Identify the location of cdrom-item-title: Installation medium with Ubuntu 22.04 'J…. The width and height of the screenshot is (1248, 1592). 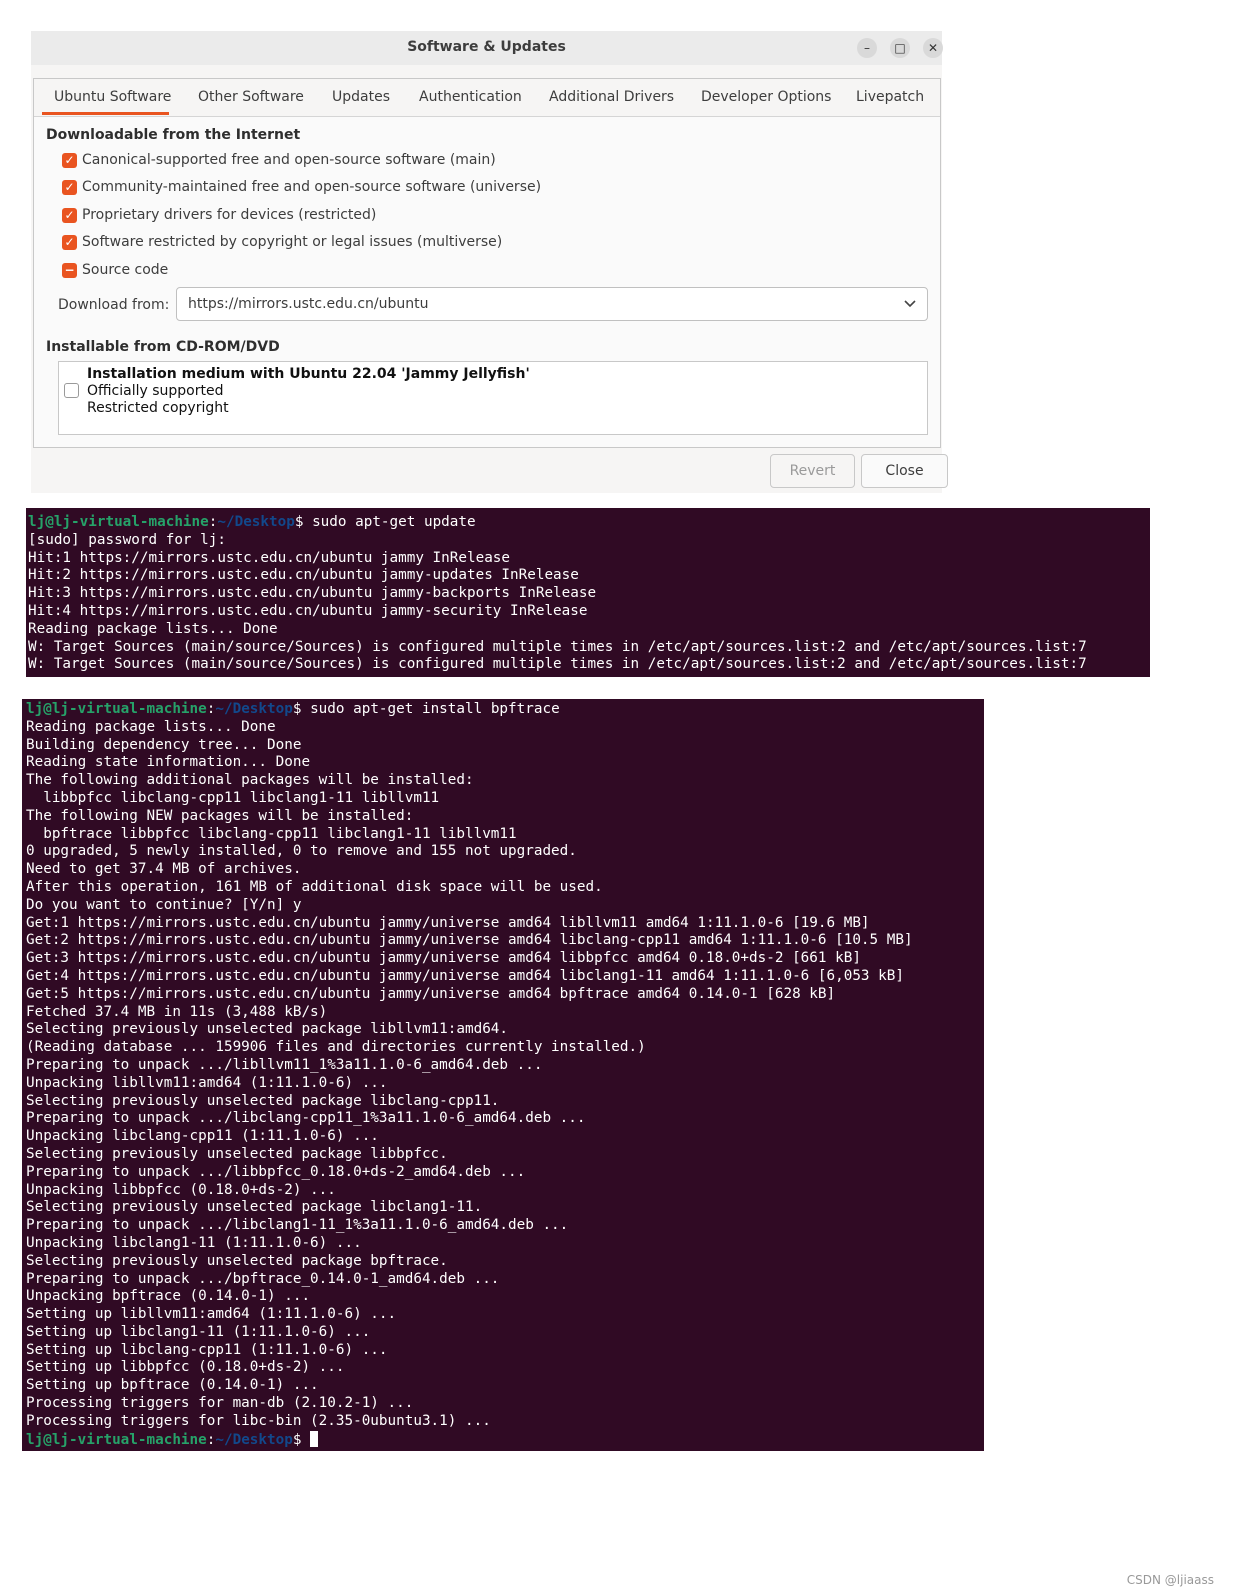
(308, 374).